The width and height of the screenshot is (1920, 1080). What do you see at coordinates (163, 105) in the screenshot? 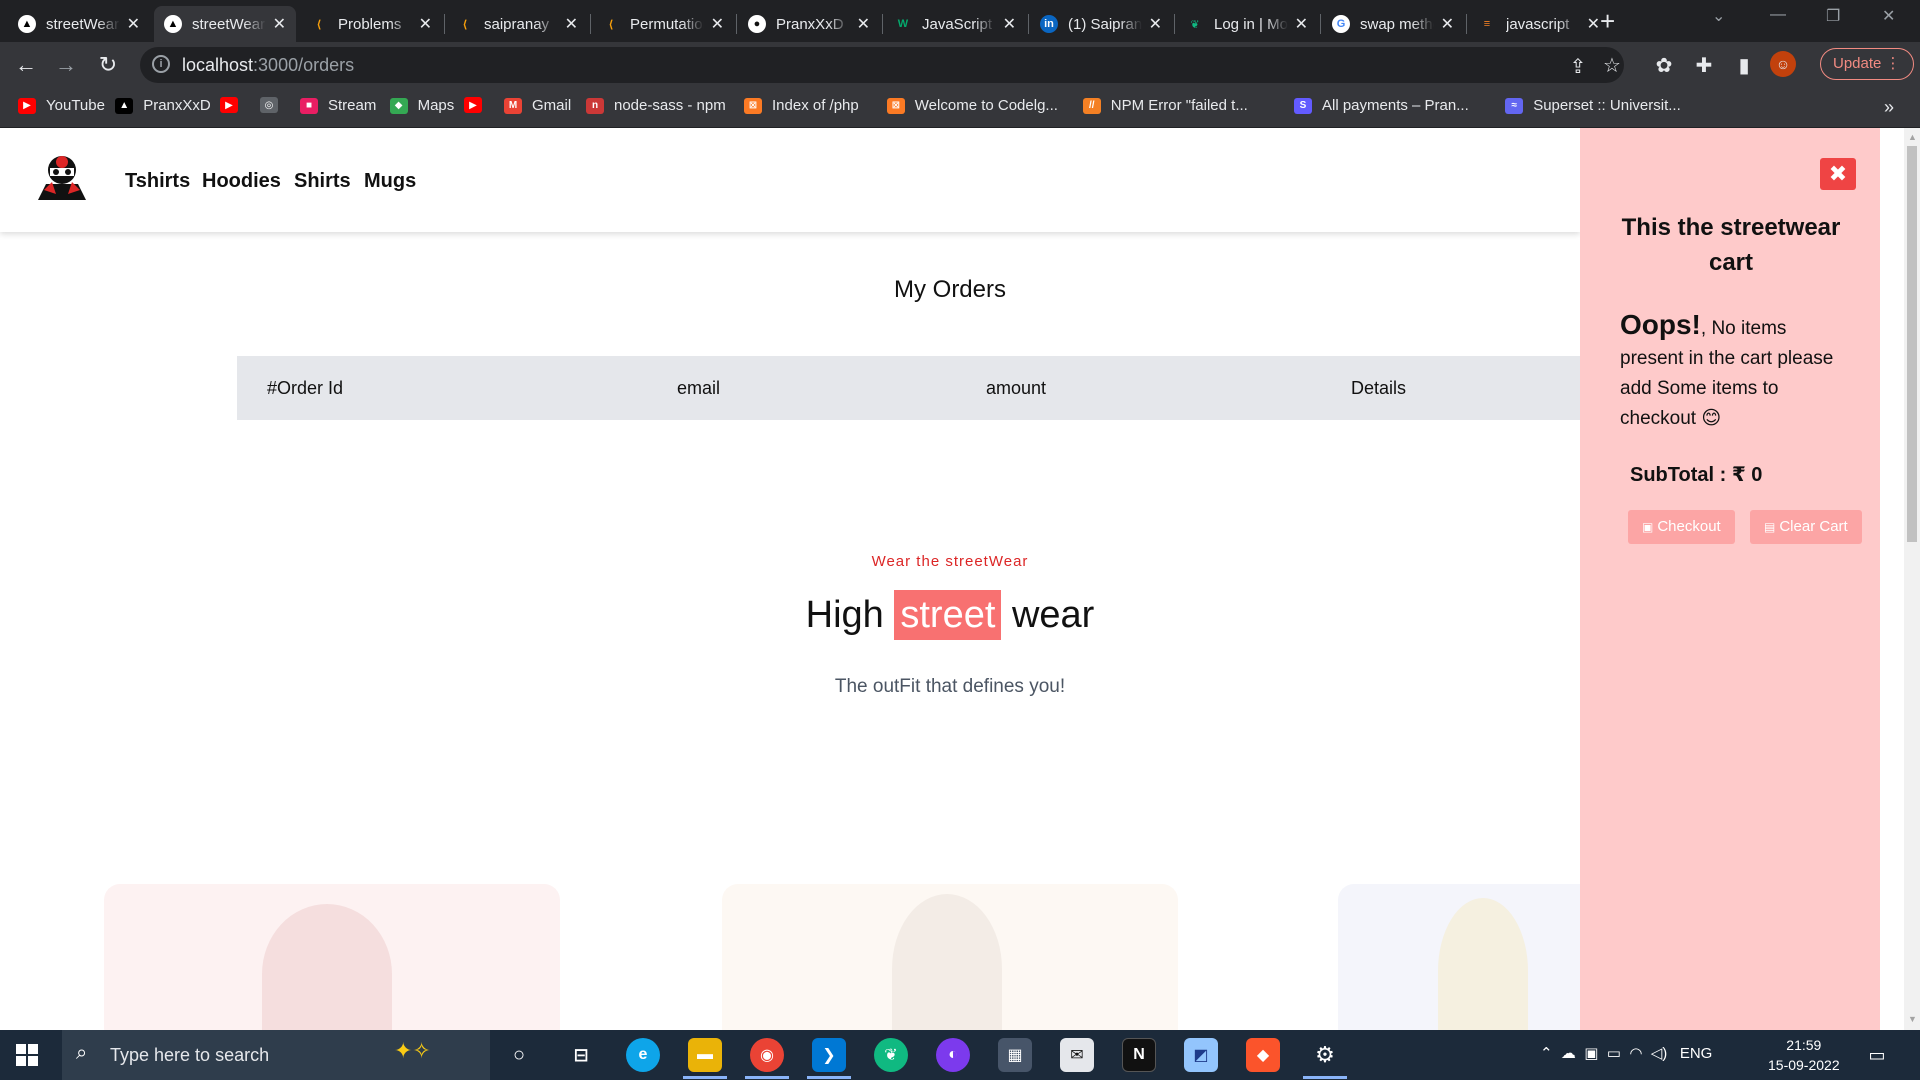
I see `bookmark-item: ▲ PranxXxD` at bounding box center [163, 105].